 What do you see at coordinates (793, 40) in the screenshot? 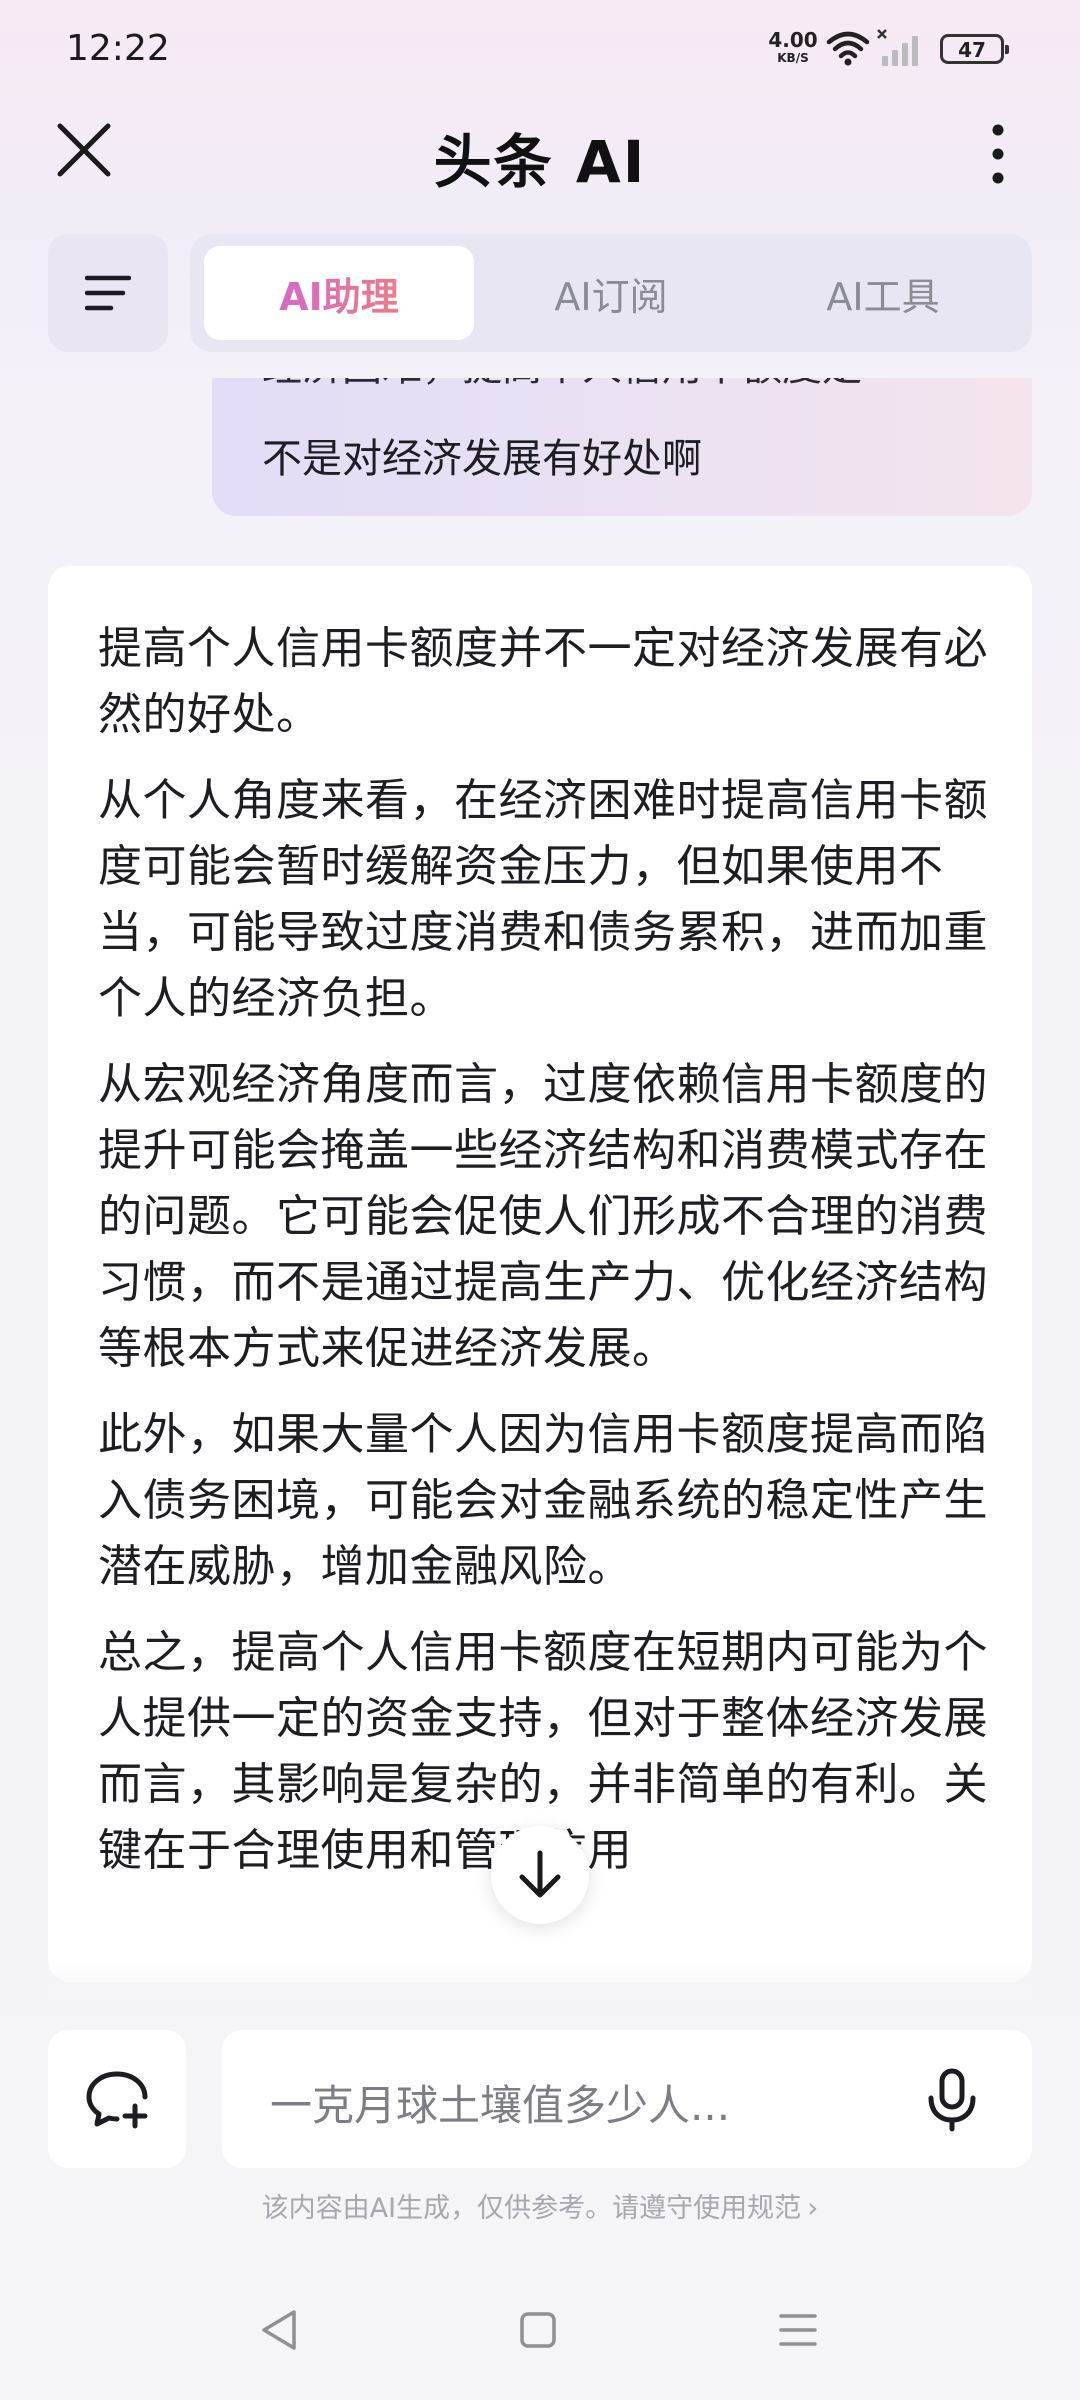
I see `network-speed-value: 4.00` at bounding box center [793, 40].